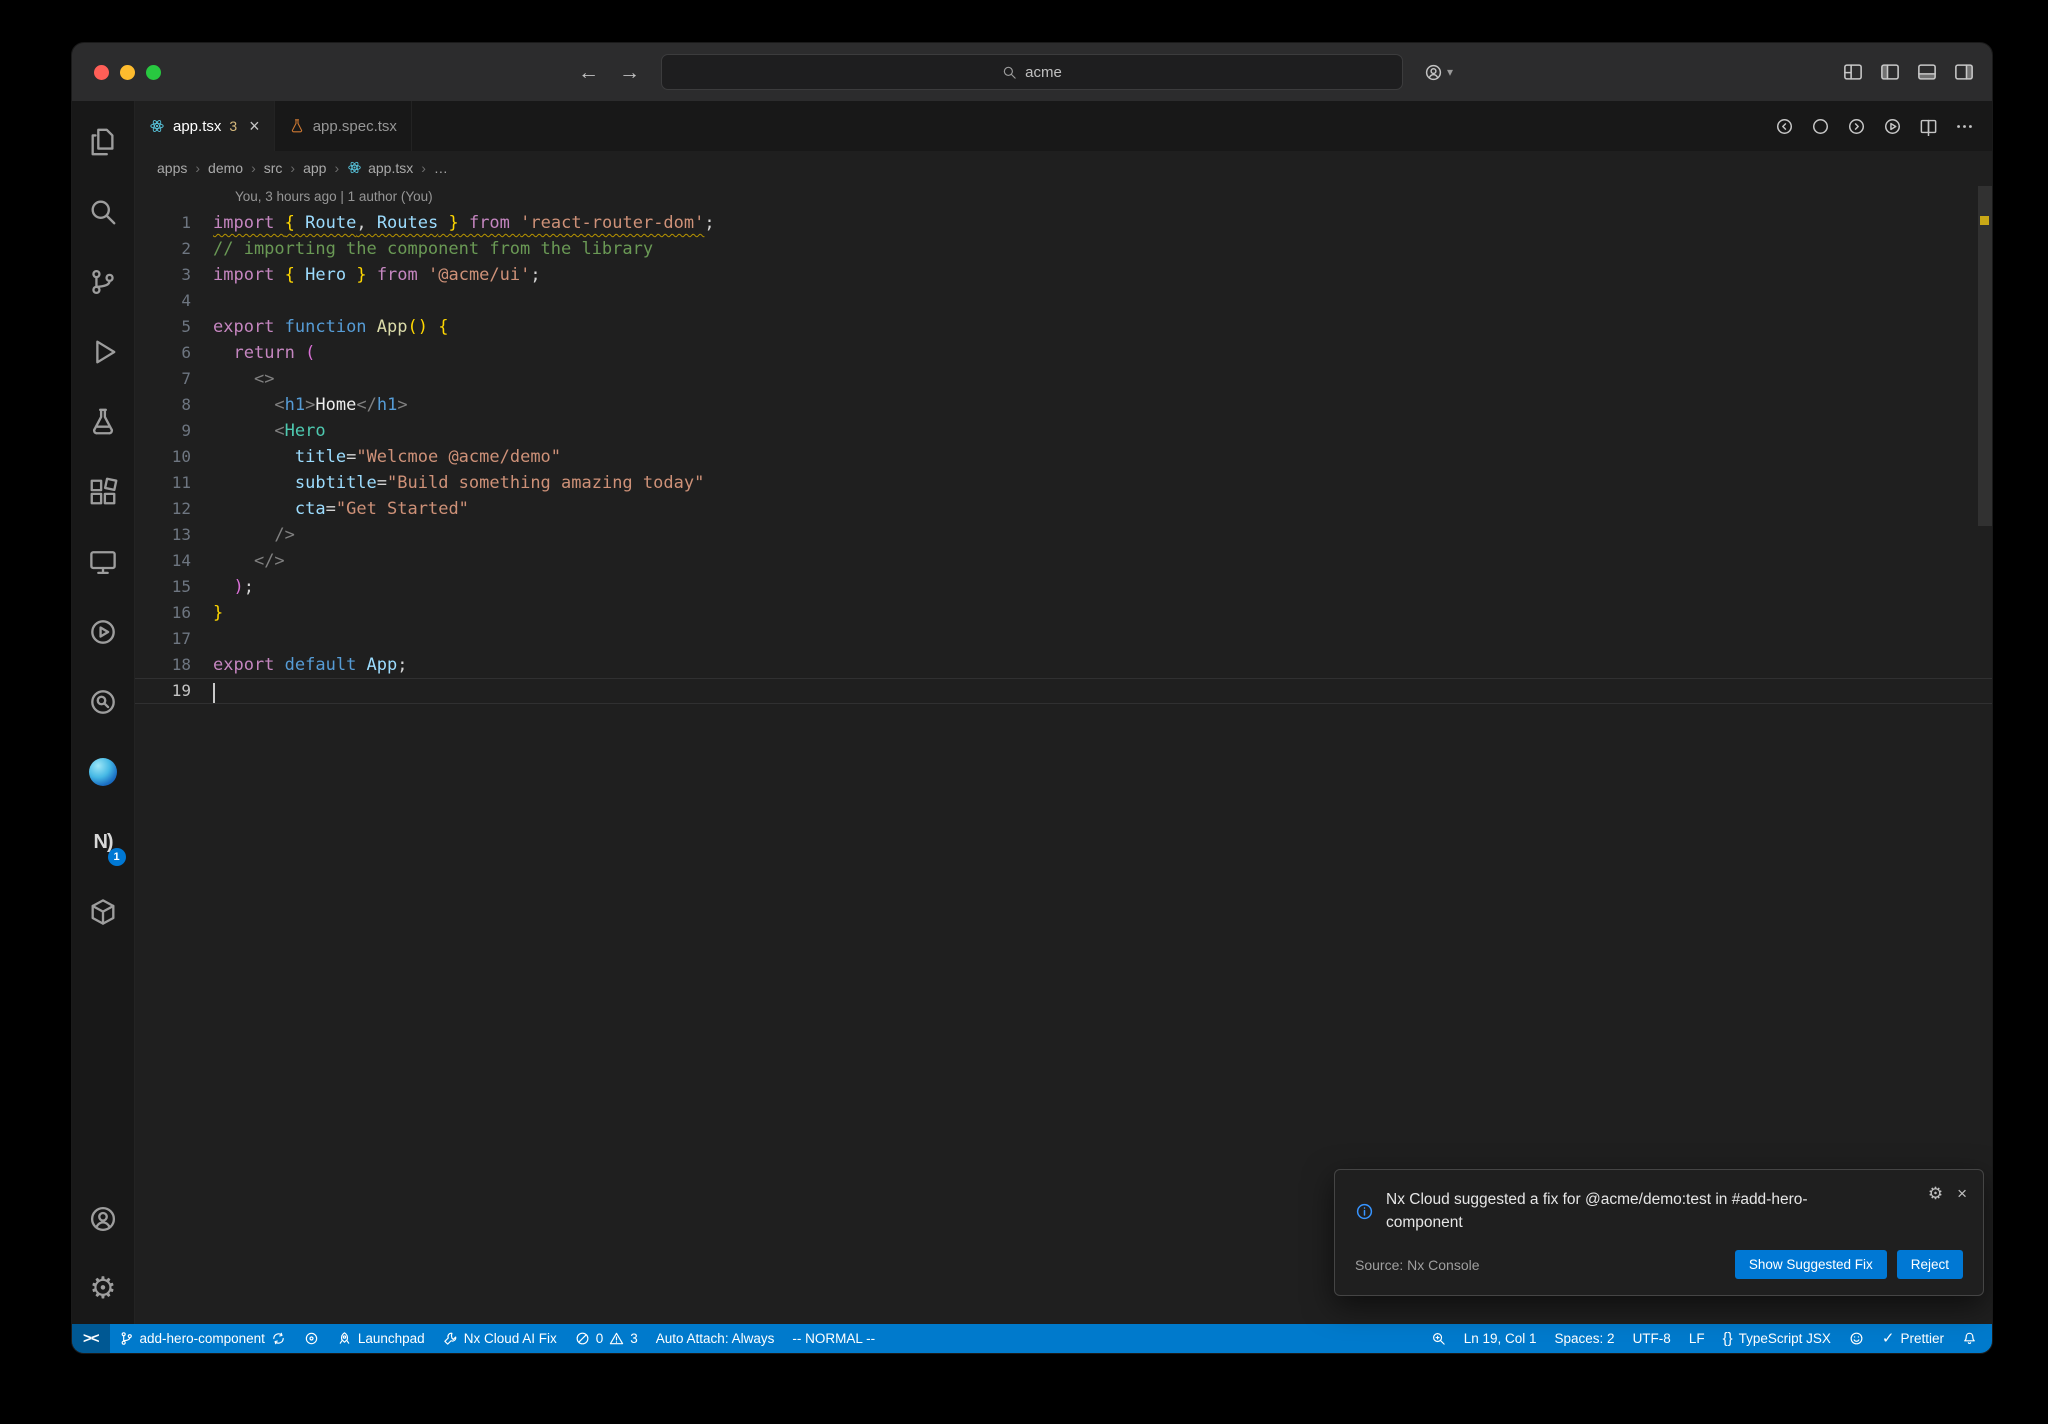 This screenshot has height=1424, width=2048. I want to click on activity-item-explorer, so click(103, 142).